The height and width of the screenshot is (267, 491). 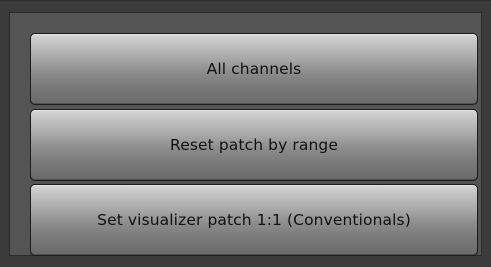 I want to click on set-visualizer-patch-button-label: Set visualizer patch 1:1 (Conventionals), so click(x=254, y=220).